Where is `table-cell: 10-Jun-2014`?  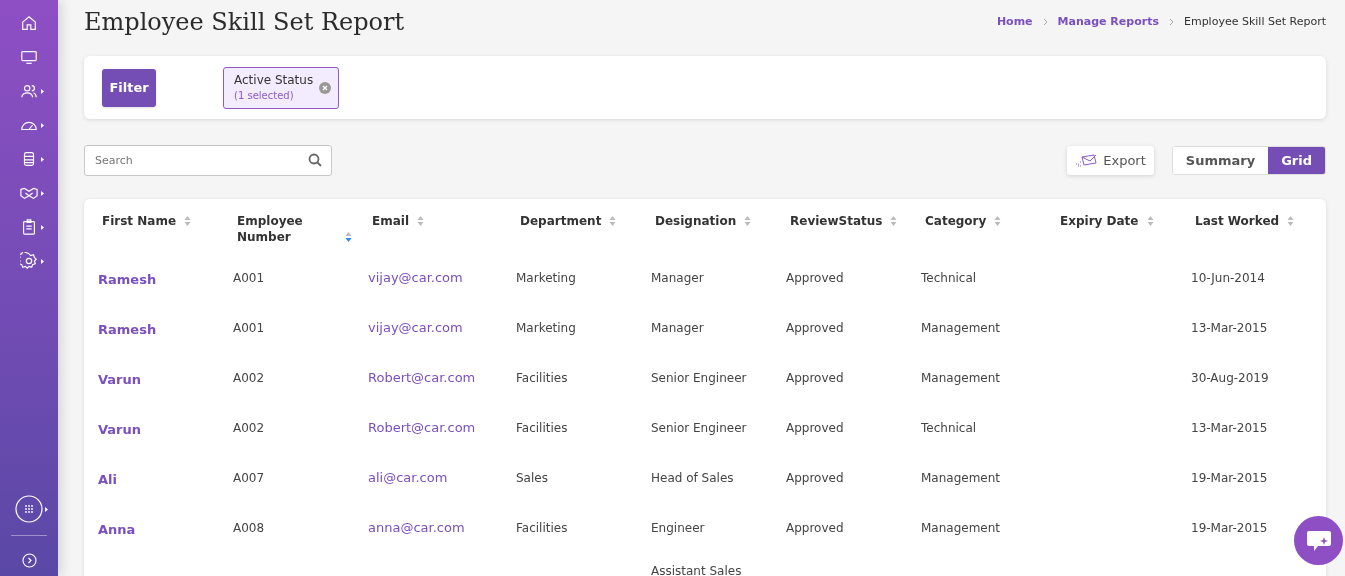 table-cell: 10-Jun-2014 is located at coordinates (1228, 278).